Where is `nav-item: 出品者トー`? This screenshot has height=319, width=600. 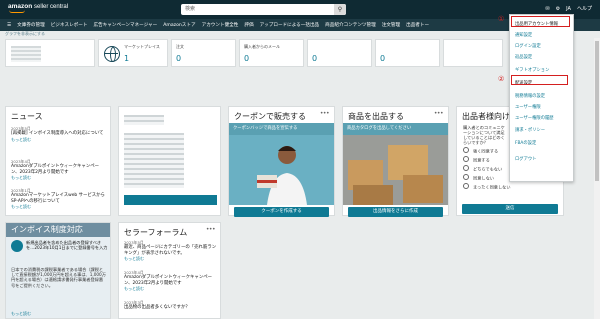
nav-item: 出品者トー is located at coordinates (417, 25).